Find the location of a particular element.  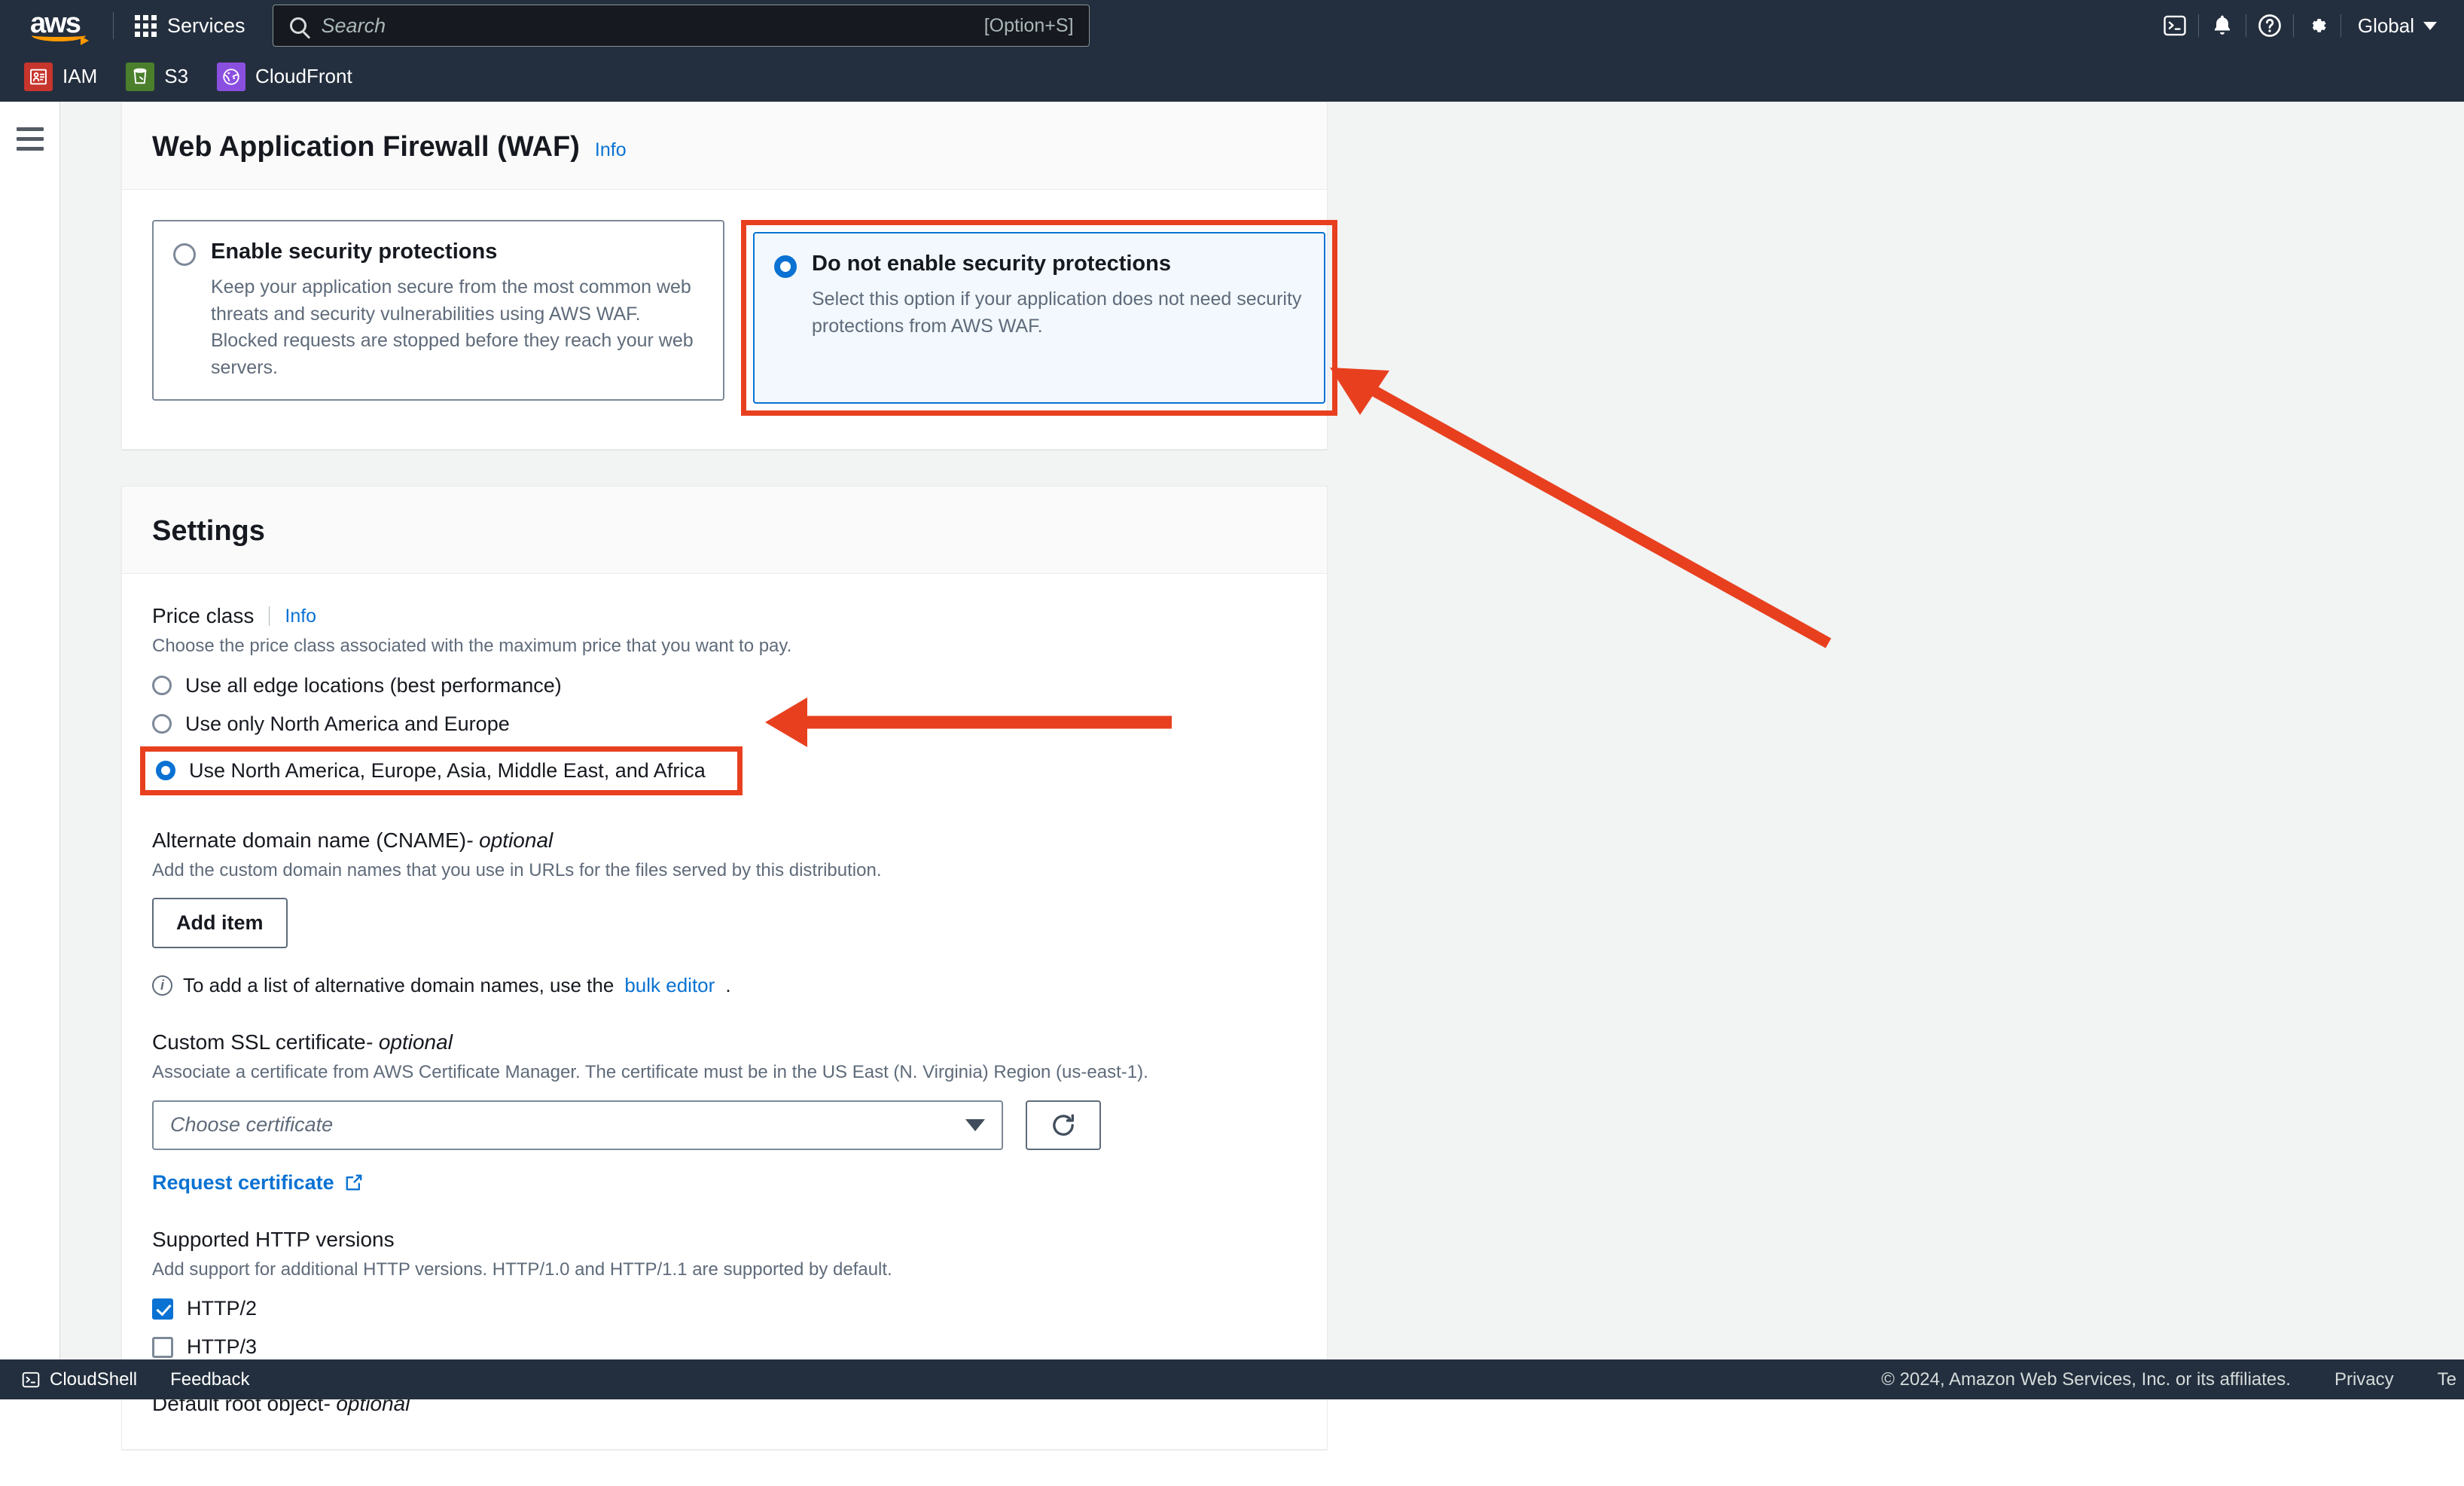

settings-card-header: Settings is located at coordinates (725, 530).